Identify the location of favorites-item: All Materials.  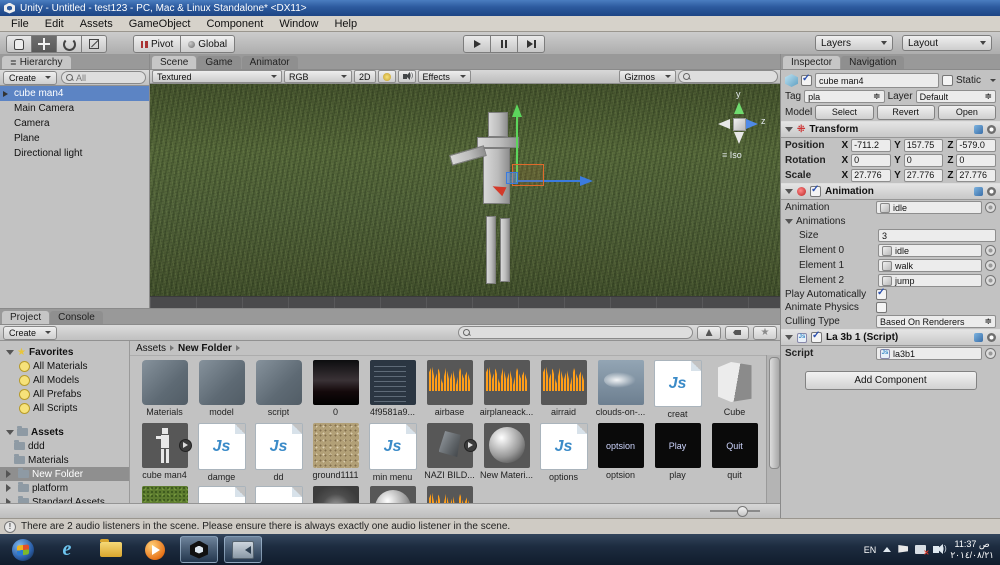
(64, 366).